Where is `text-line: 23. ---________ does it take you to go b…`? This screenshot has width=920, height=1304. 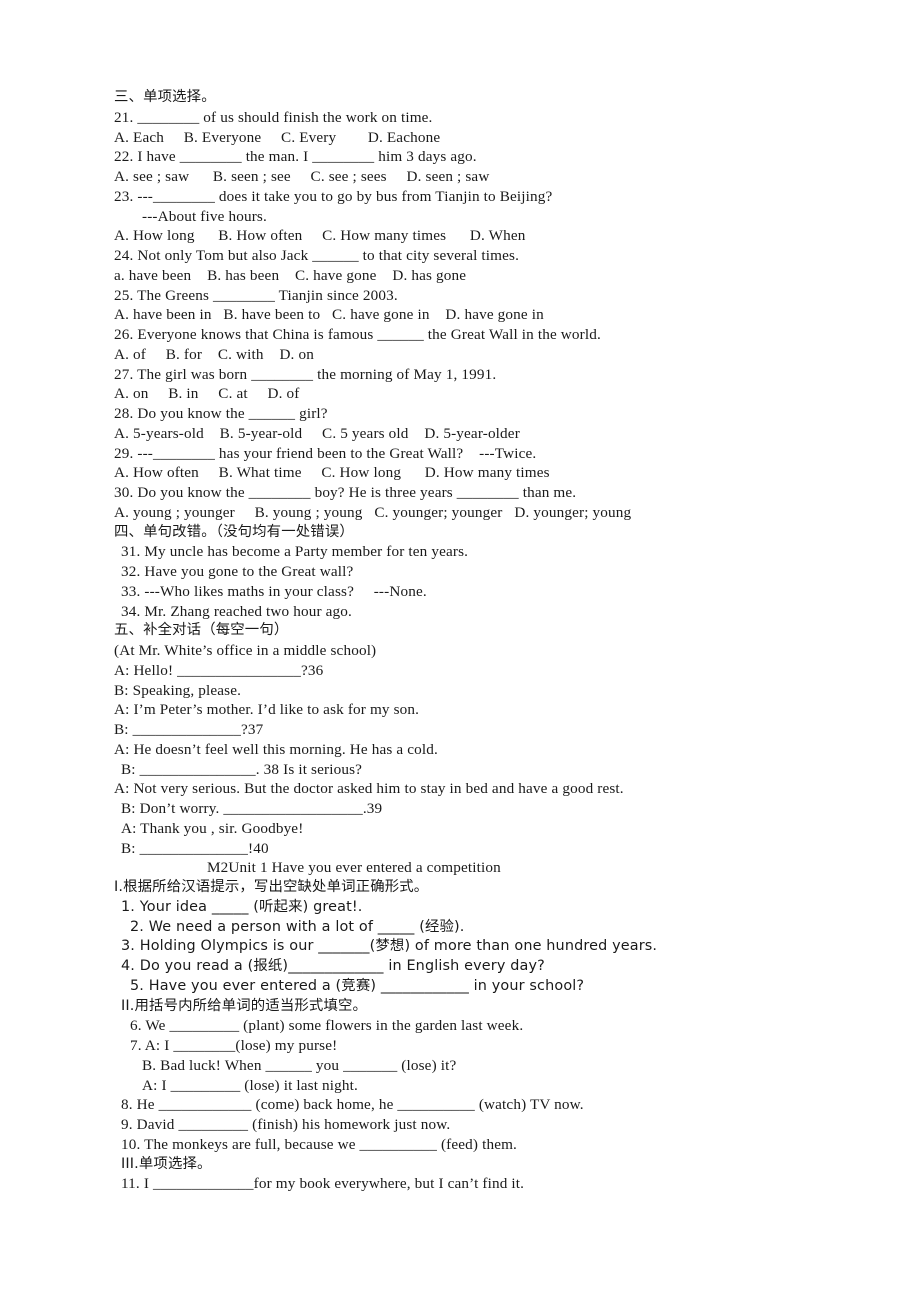
text-line: 23. ---________ does it take you to go b… is located at coordinates (333, 196).